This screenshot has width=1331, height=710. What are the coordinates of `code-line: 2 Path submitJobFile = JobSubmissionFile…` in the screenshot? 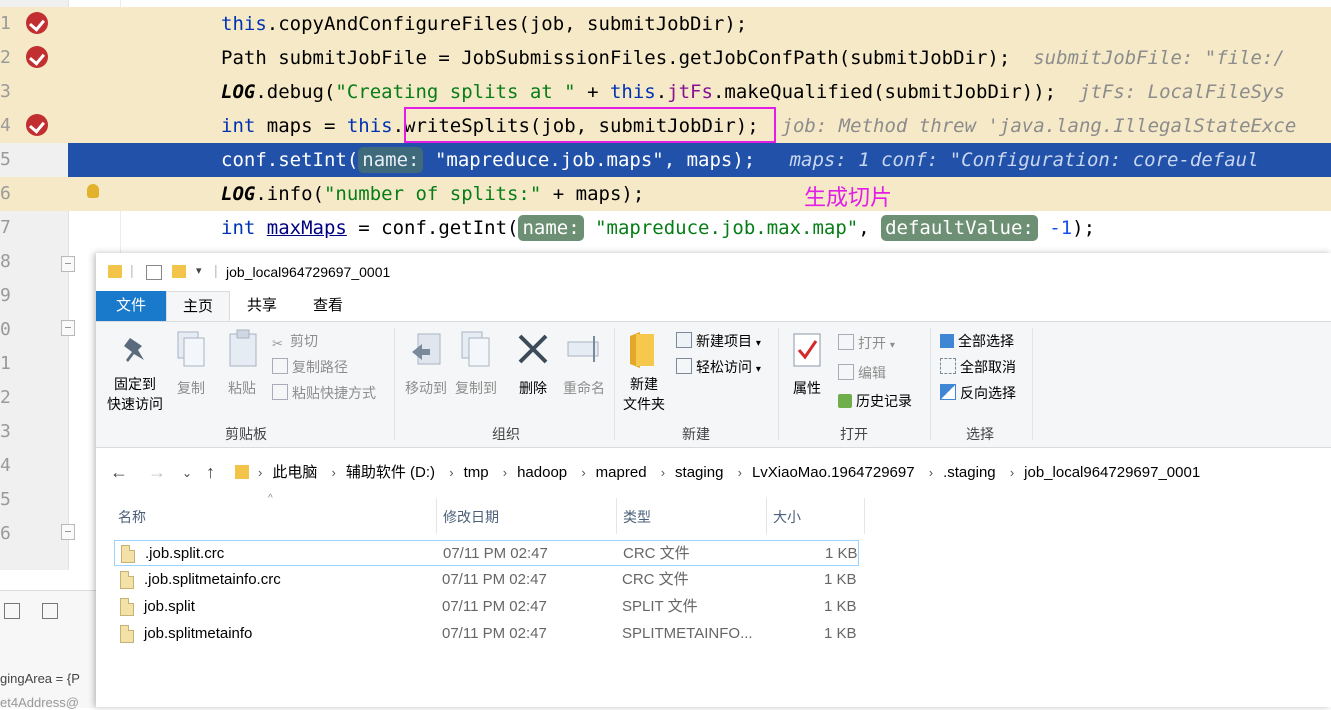 It's located at (665, 58).